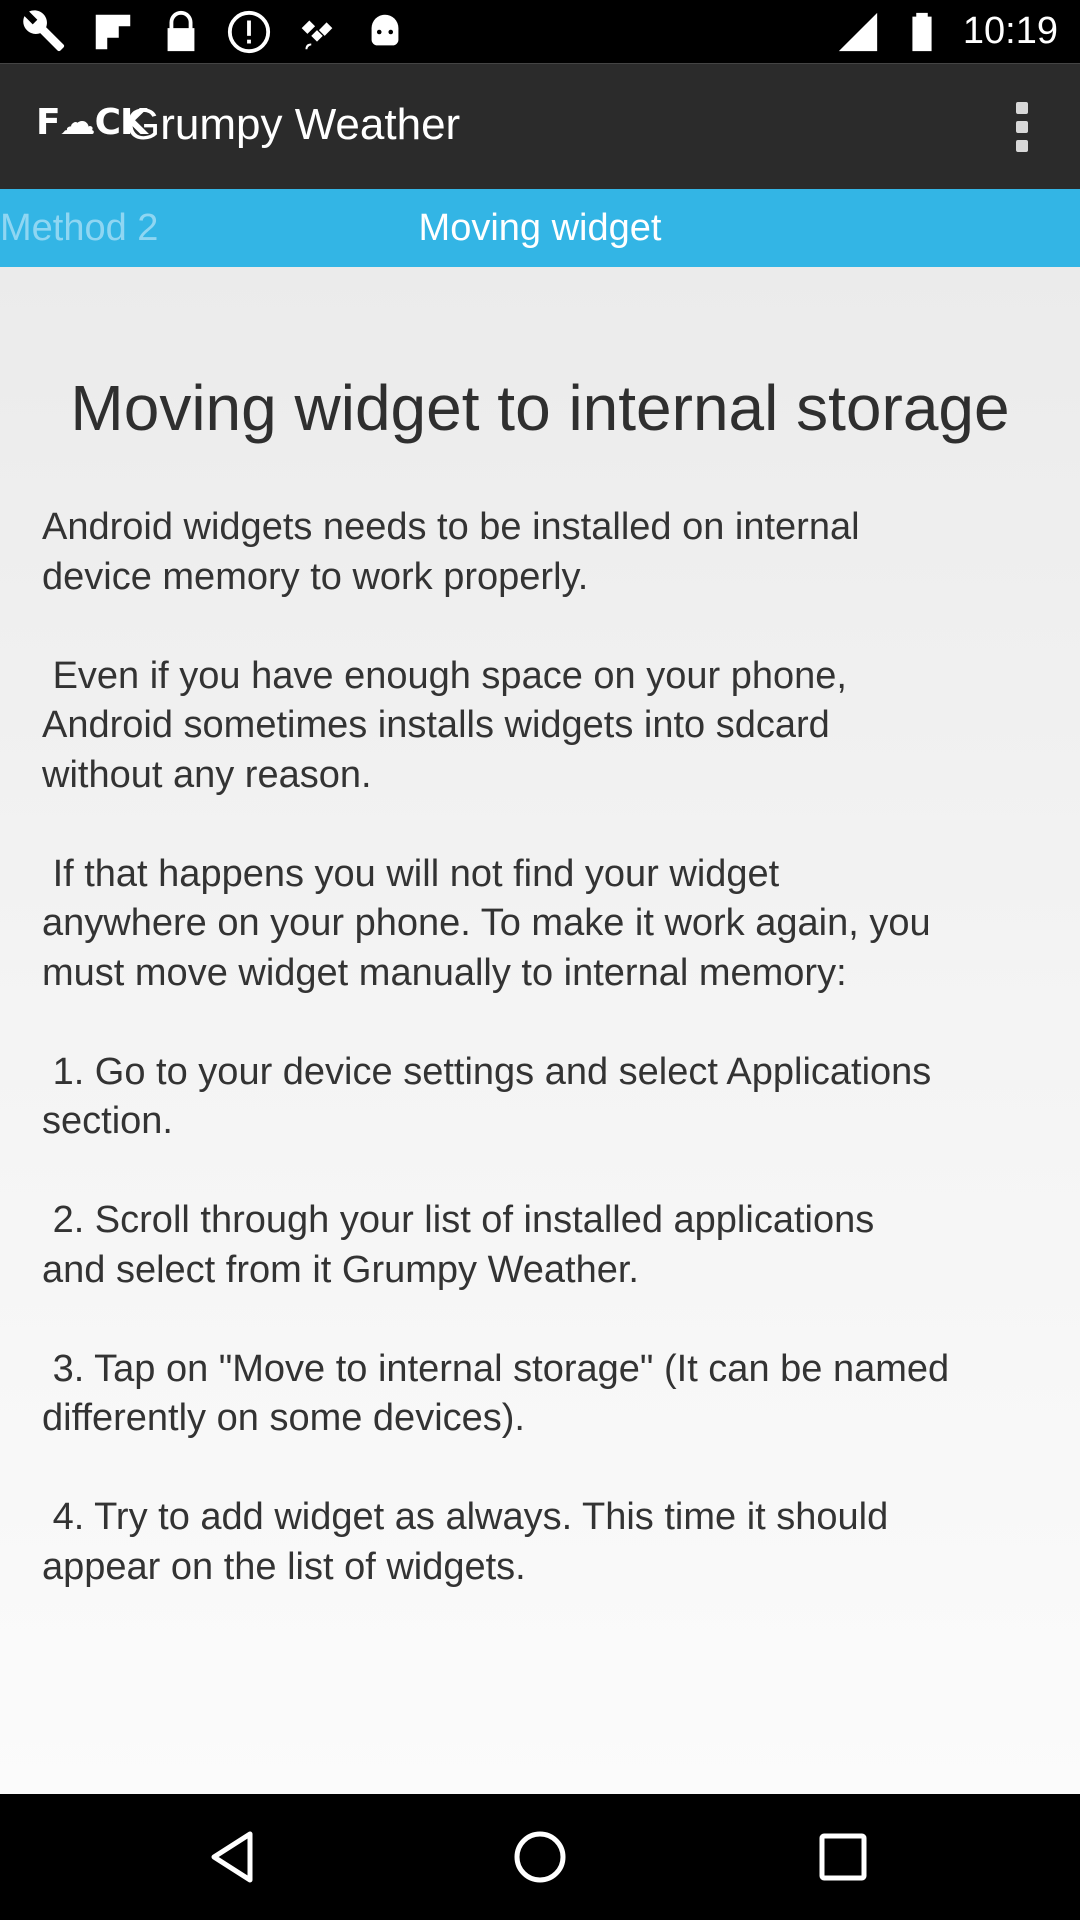  Describe the element at coordinates (44, 31) in the screenshot. I see `wrench-icon` at that location.